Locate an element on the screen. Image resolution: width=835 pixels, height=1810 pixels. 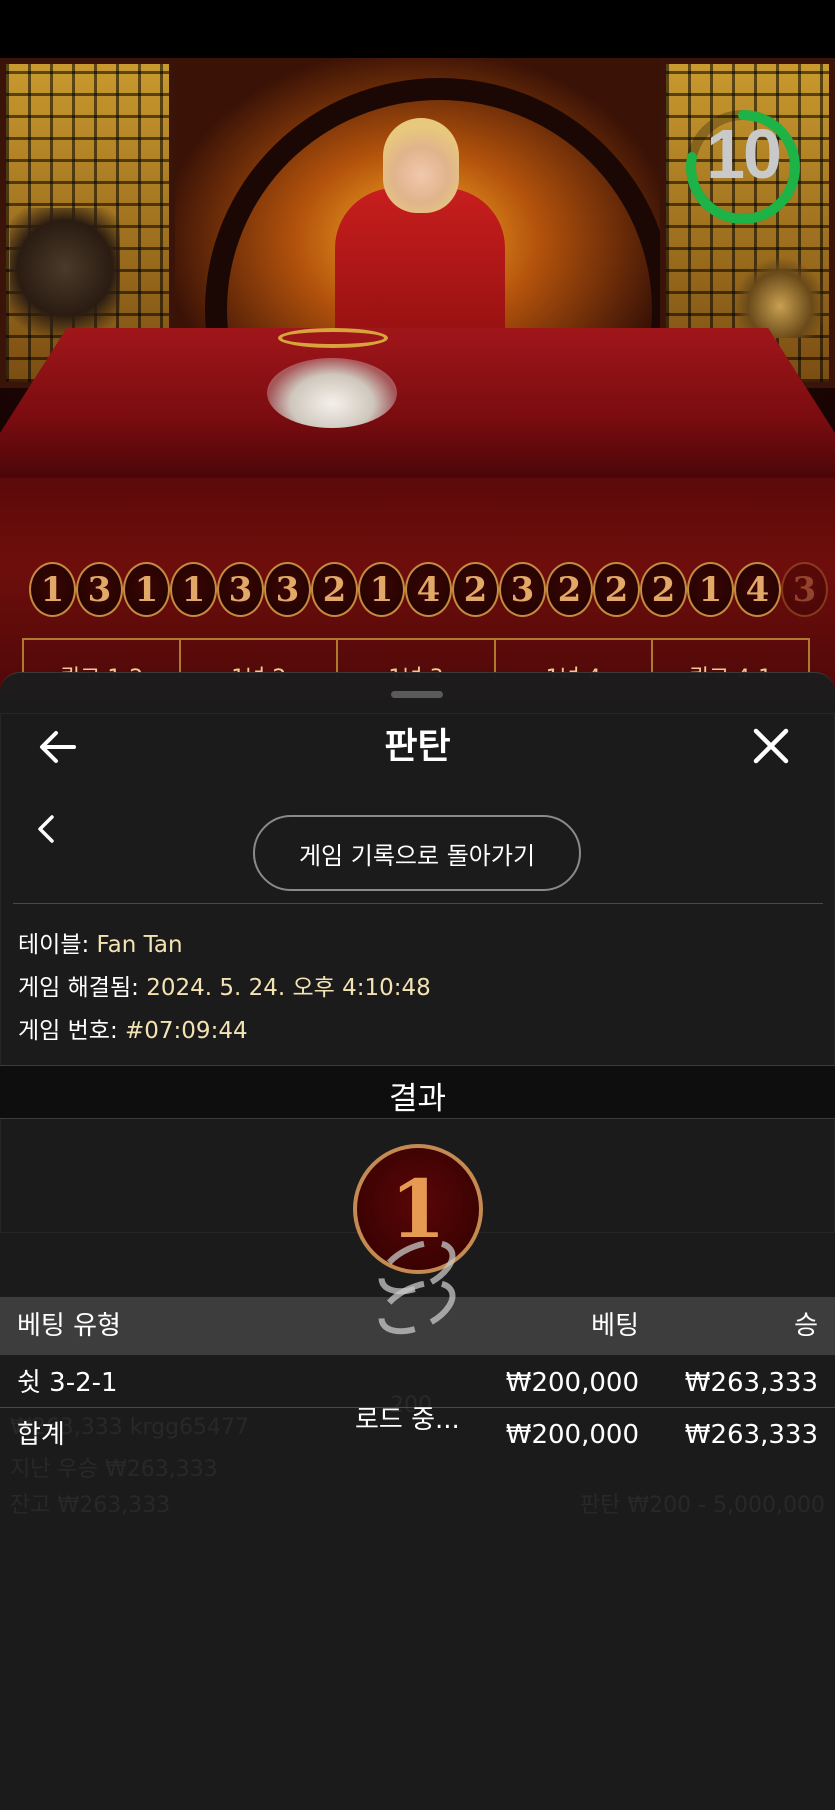
bg-limits: 판탄 ₩200 - 5,000,000 is located at coordinates (702, 1505).